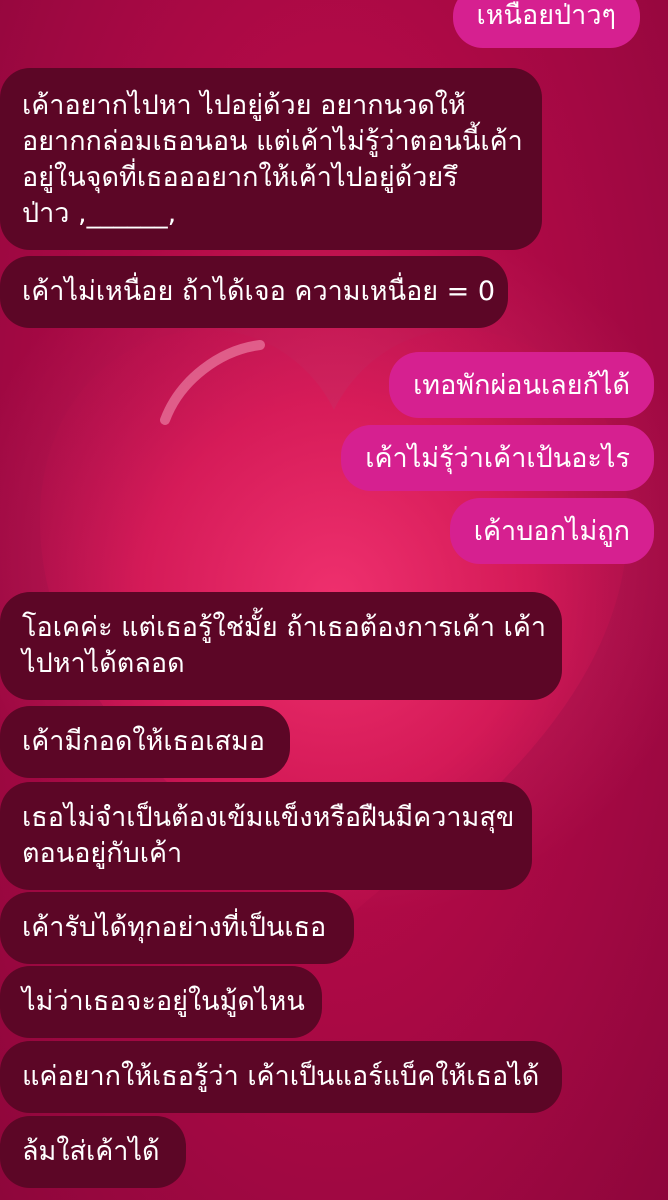 The width and height of the screenshot is (668, 1200). I want to click on message-text: ตอนอยู่กับเค้า, so click(102, 853).